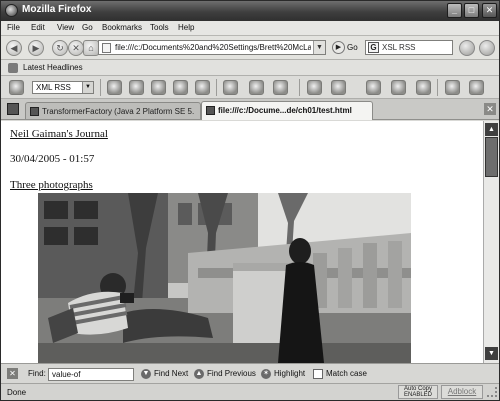 The width and height of the screenshot is (500, 401). What do you see at coordinates (87, 27) in the screenshot?
I see `menu-go: Go` at bounding box center [87, 27].